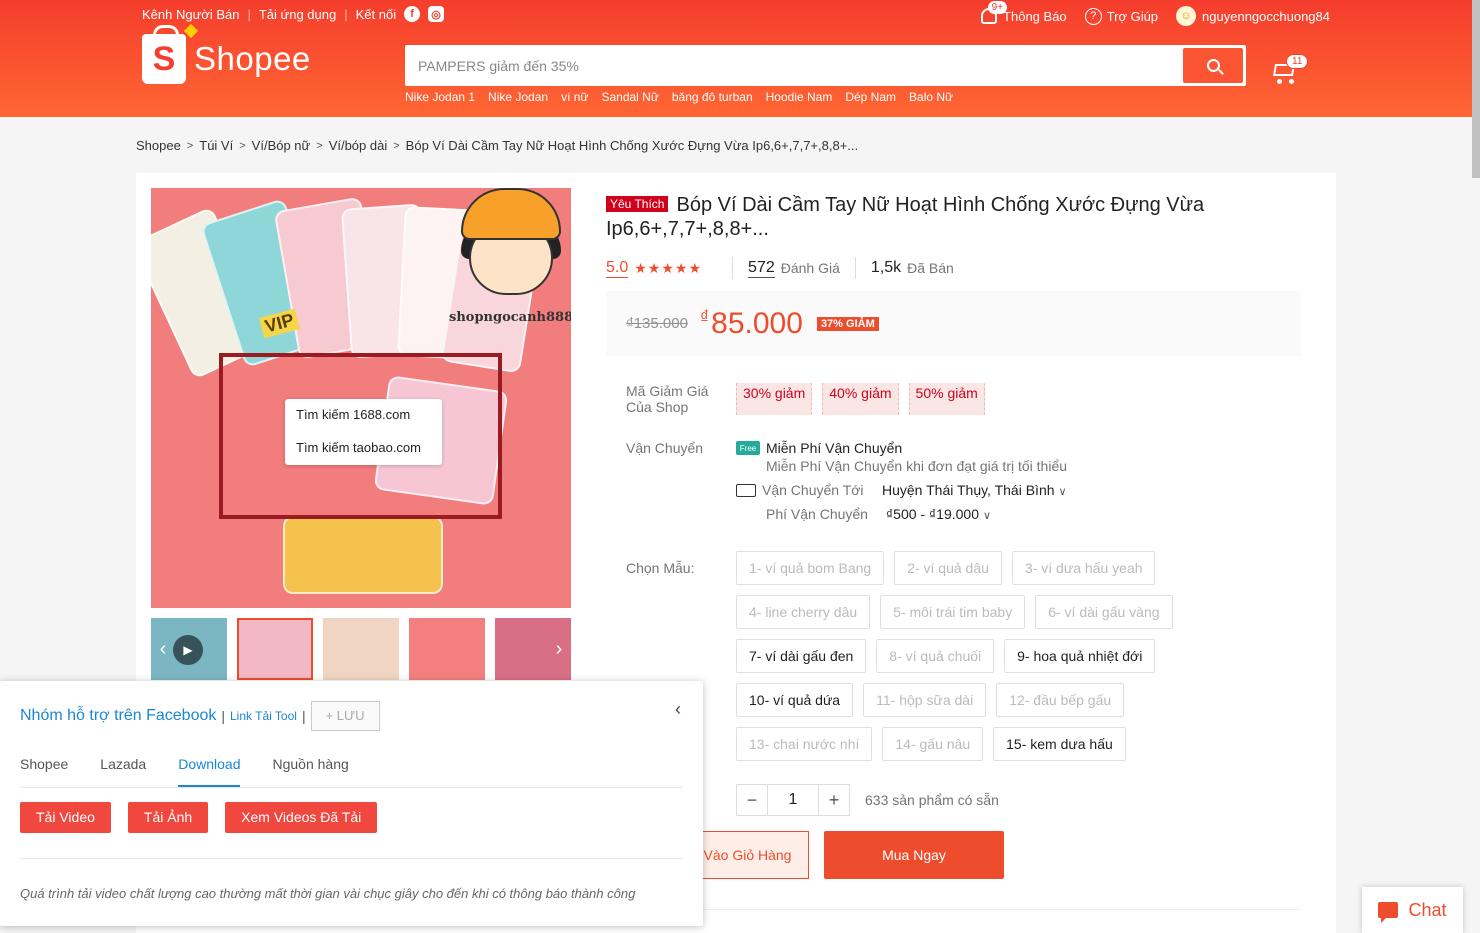 The height and width of the screenshot is (933, 1480). What do you see at coordinates (803, 612) in the screenshot?
I see `variant-option: 4- line cherry dâu` at bounding box center [803, 612].